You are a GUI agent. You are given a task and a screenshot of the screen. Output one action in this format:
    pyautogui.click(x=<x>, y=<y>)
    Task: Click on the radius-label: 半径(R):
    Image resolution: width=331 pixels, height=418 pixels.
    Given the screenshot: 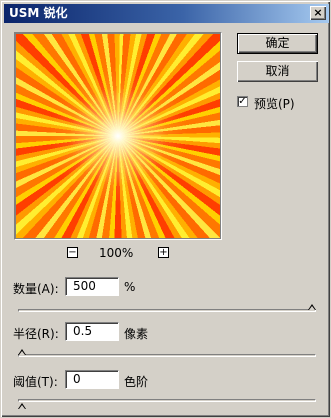 What is the action you would take?
    pyautogui.click(x=36, y=334)
    